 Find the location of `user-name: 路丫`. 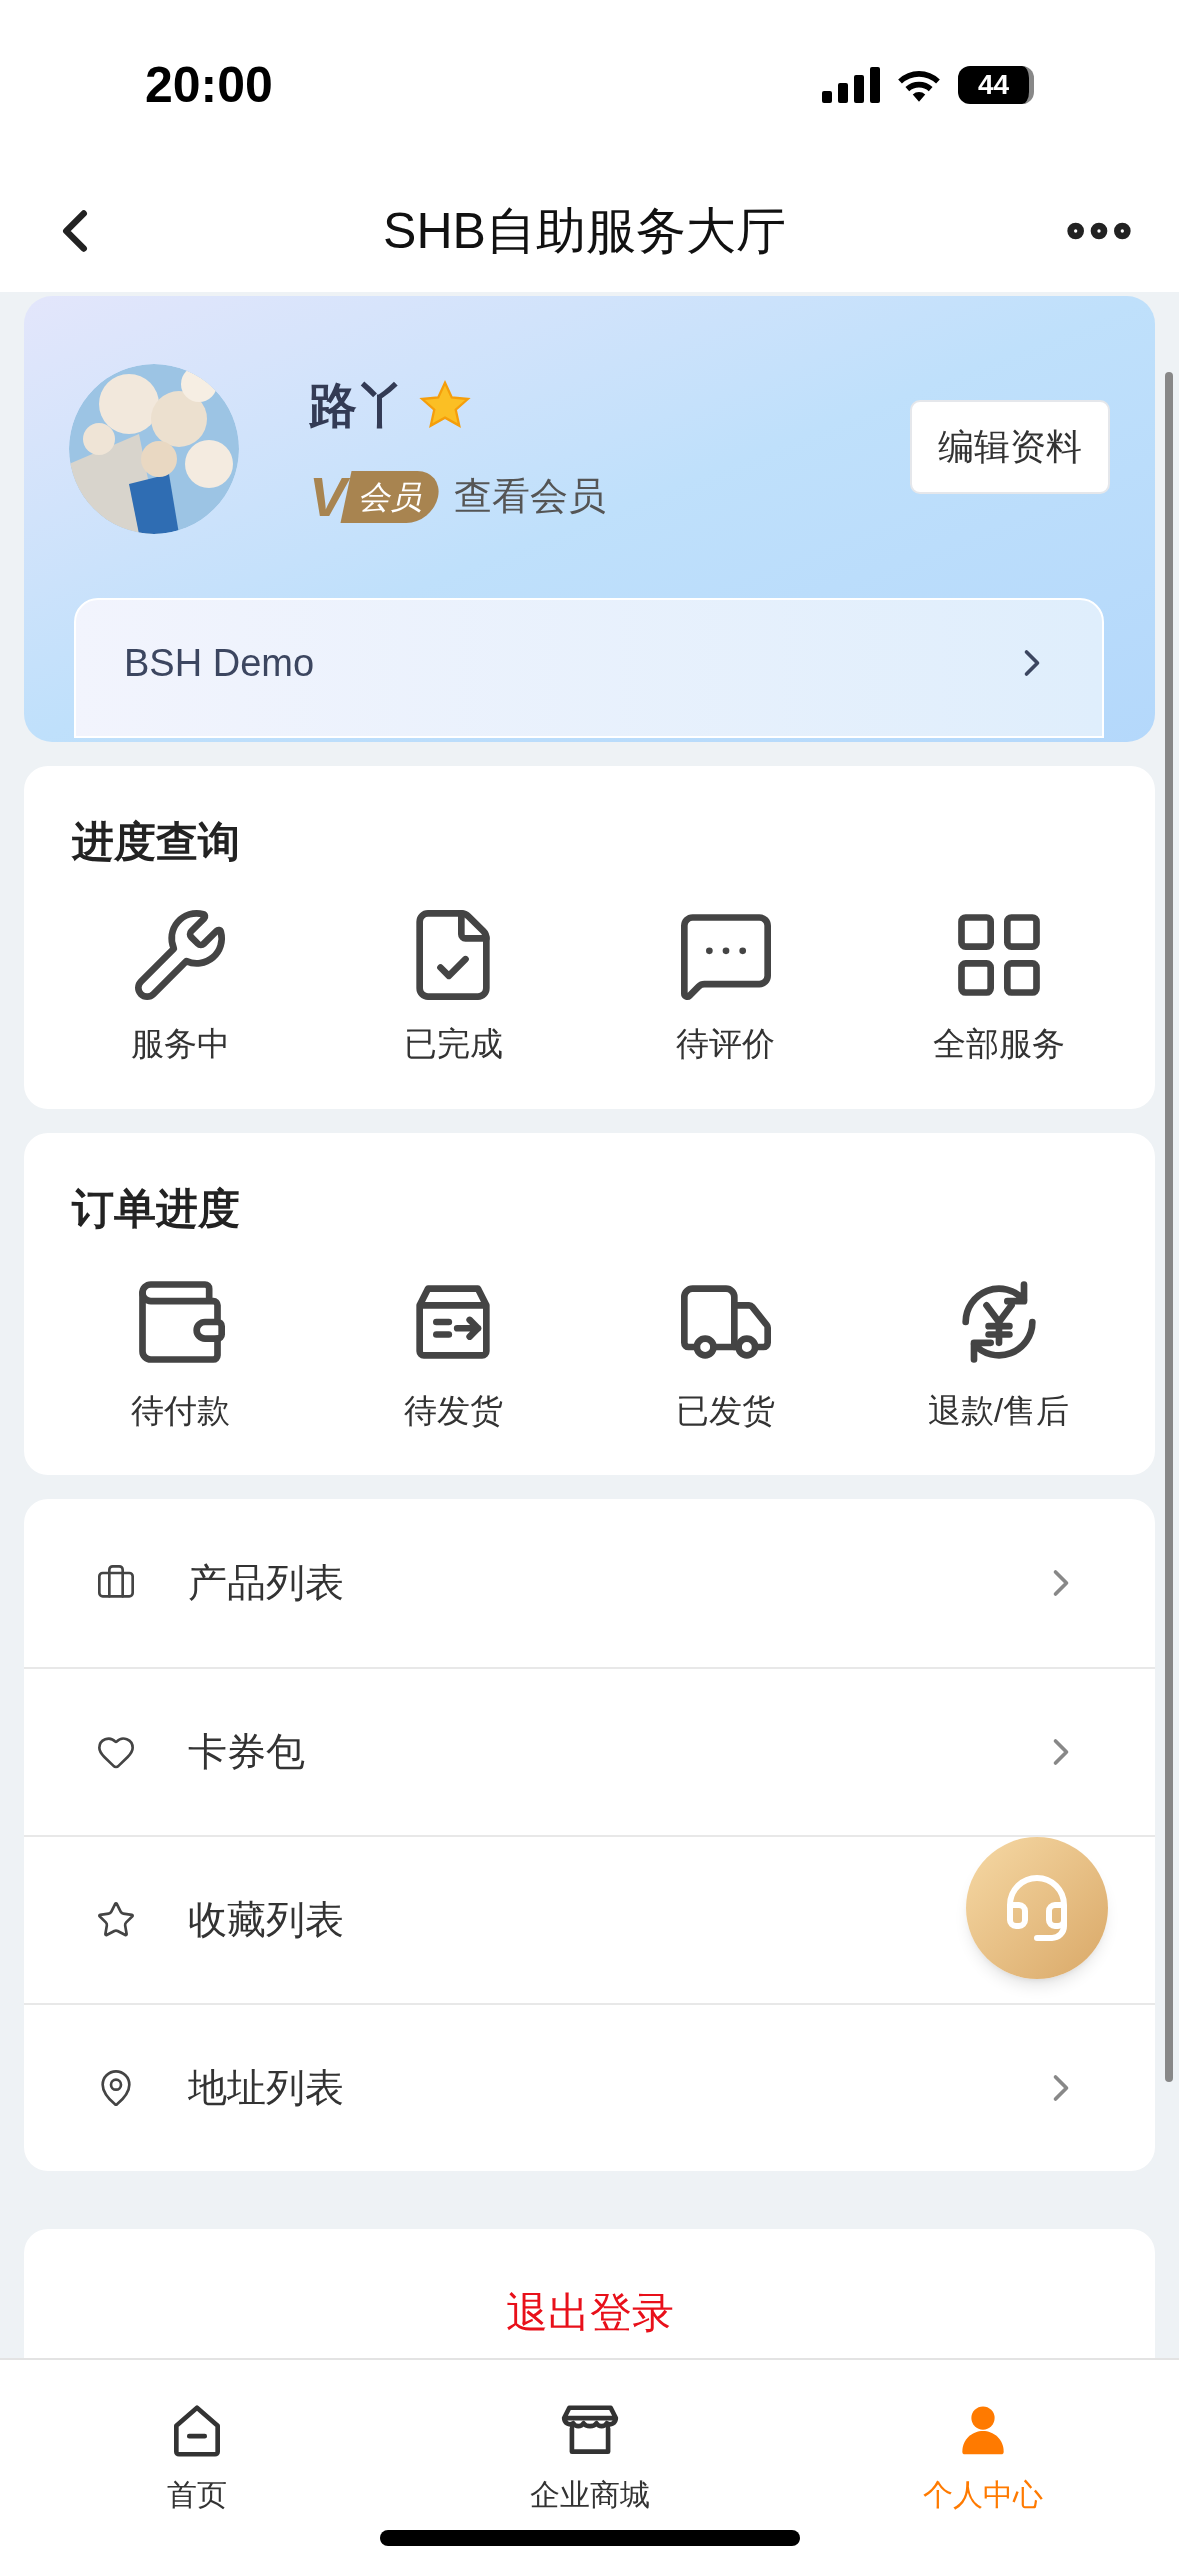

user-name: 路丫 is located at coordinates (357, 406).